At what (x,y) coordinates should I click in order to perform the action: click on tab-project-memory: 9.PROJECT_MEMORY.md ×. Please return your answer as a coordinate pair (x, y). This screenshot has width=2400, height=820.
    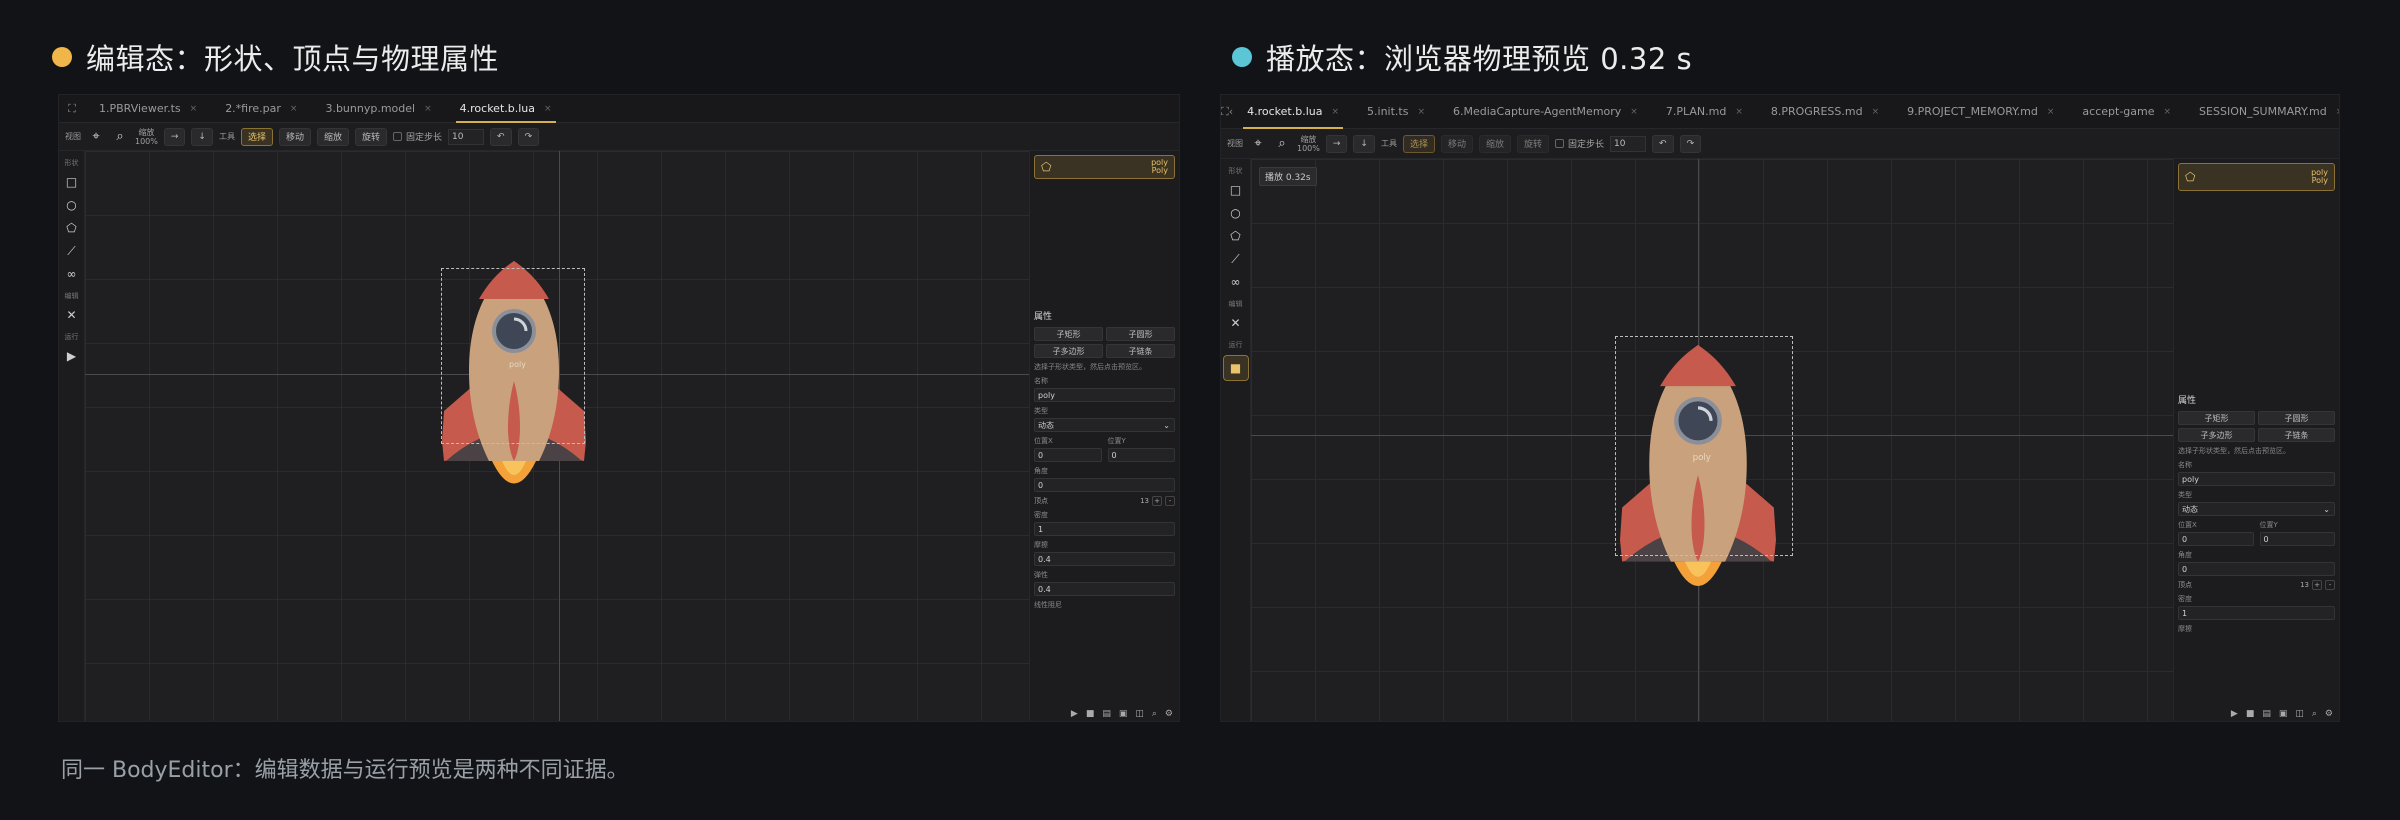
    Looking at the image, I should click on (1980, 112).